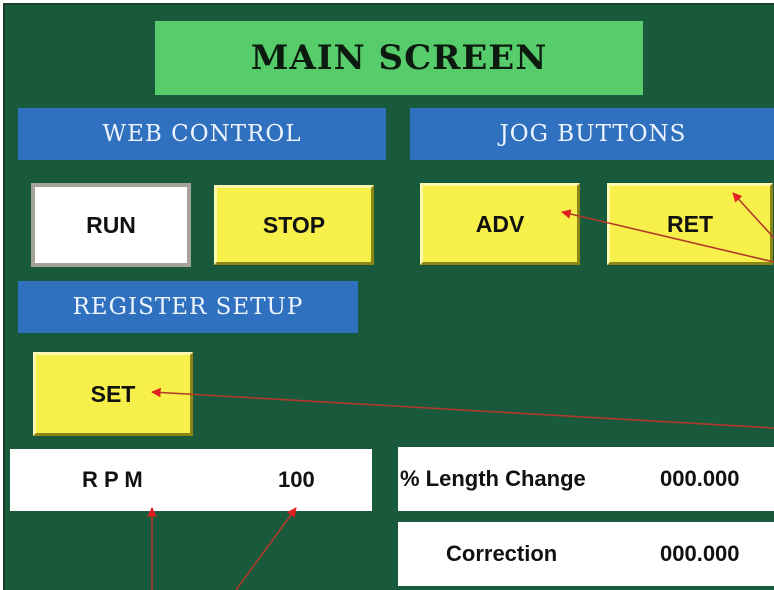 Image resolution: width=774 pixels, height=590 pixels. Describe the element at coordinates (502, 553) in the screenshot. I see `correction-label: Correction` at that location.